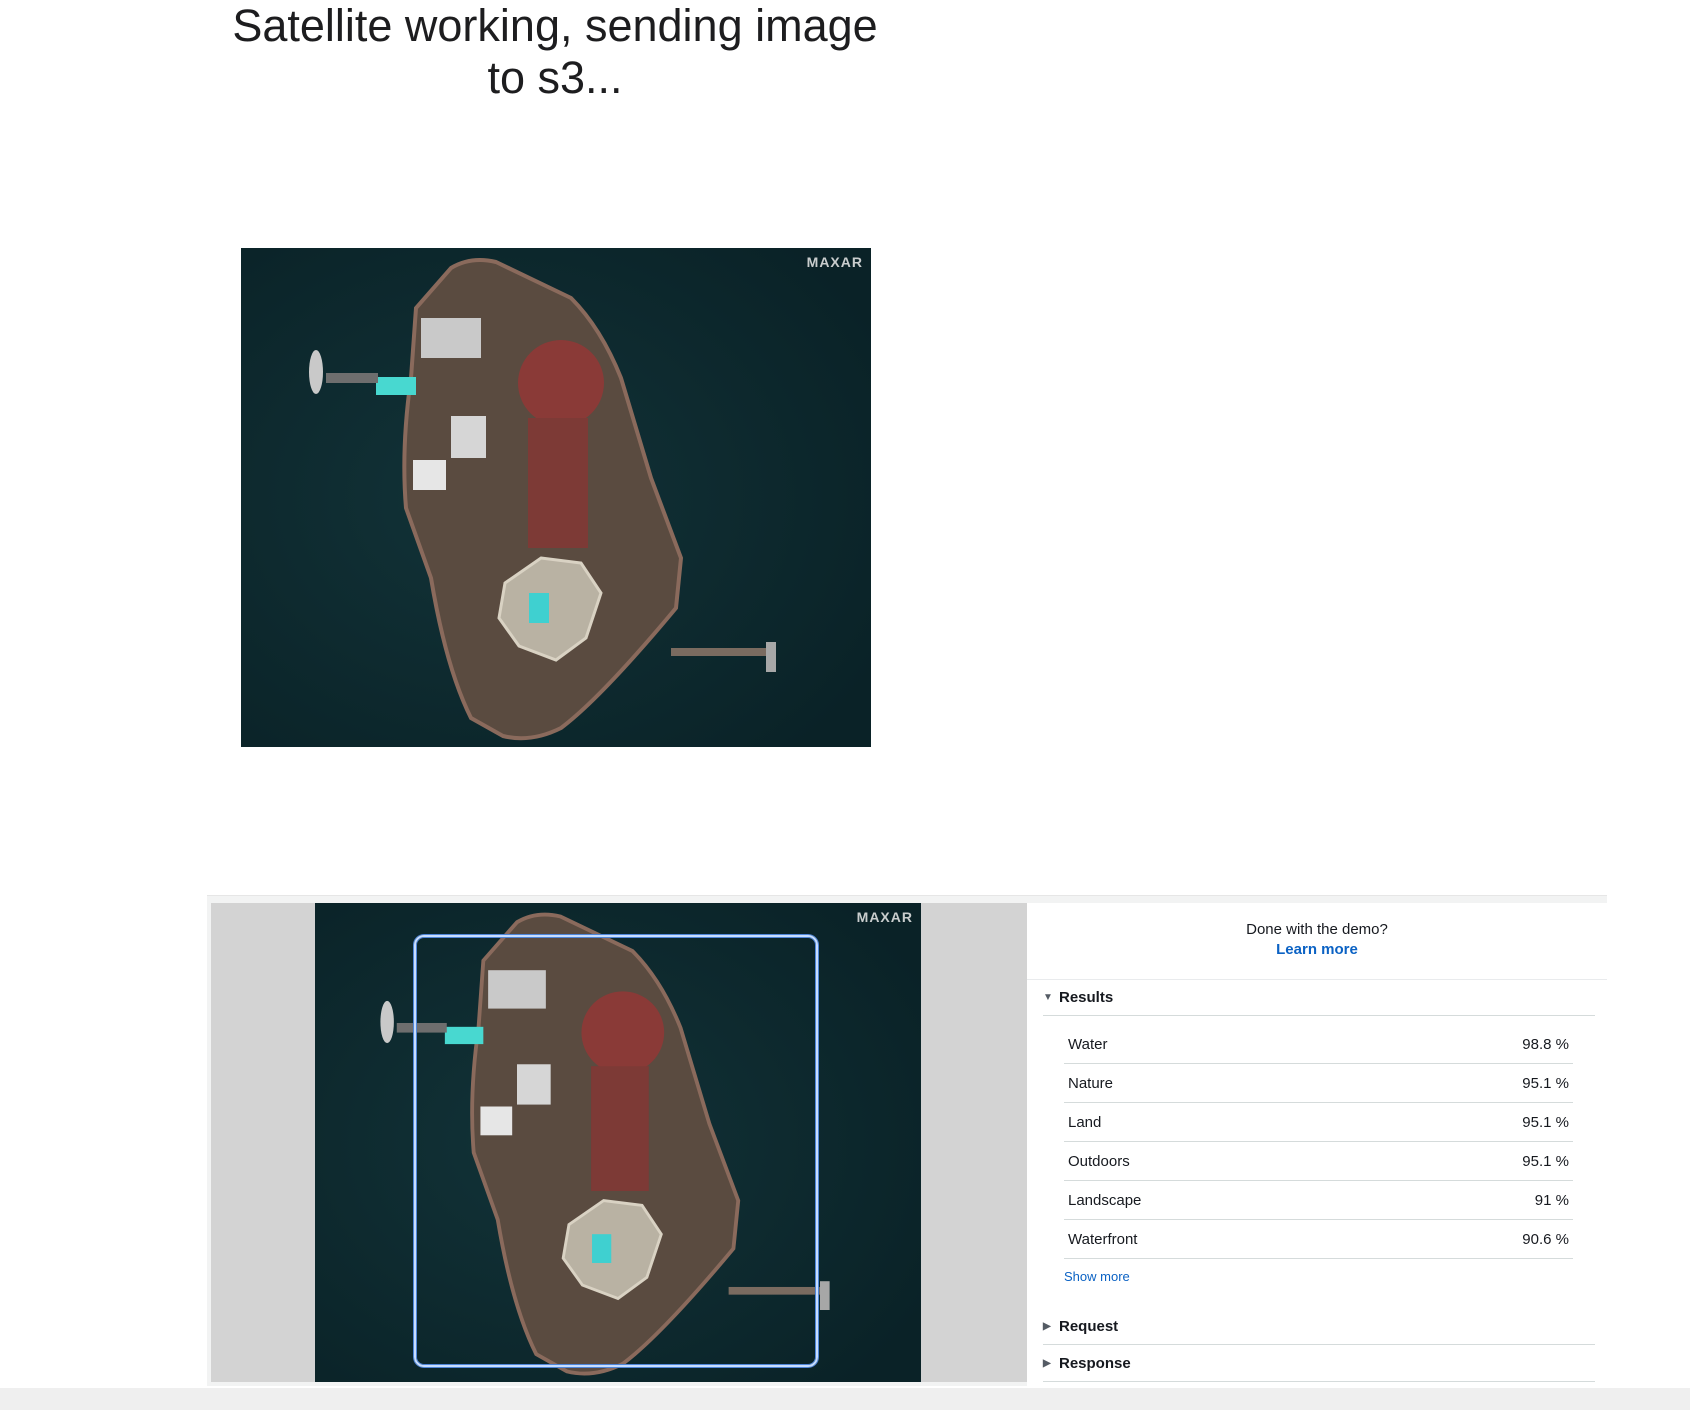 The image size is (1690, 1410). What do you see at coordinates (1318, 1122) in the screenshot?
I see `result-row: Land 95.1 %` at bounding box center [1318, 1122].